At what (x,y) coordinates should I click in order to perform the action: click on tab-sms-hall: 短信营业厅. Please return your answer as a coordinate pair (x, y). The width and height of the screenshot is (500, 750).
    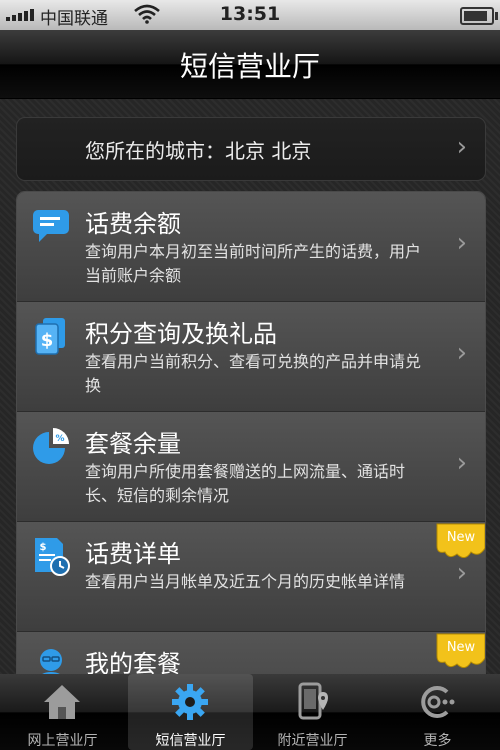
    Looking at the image, I should click on (190, 712).